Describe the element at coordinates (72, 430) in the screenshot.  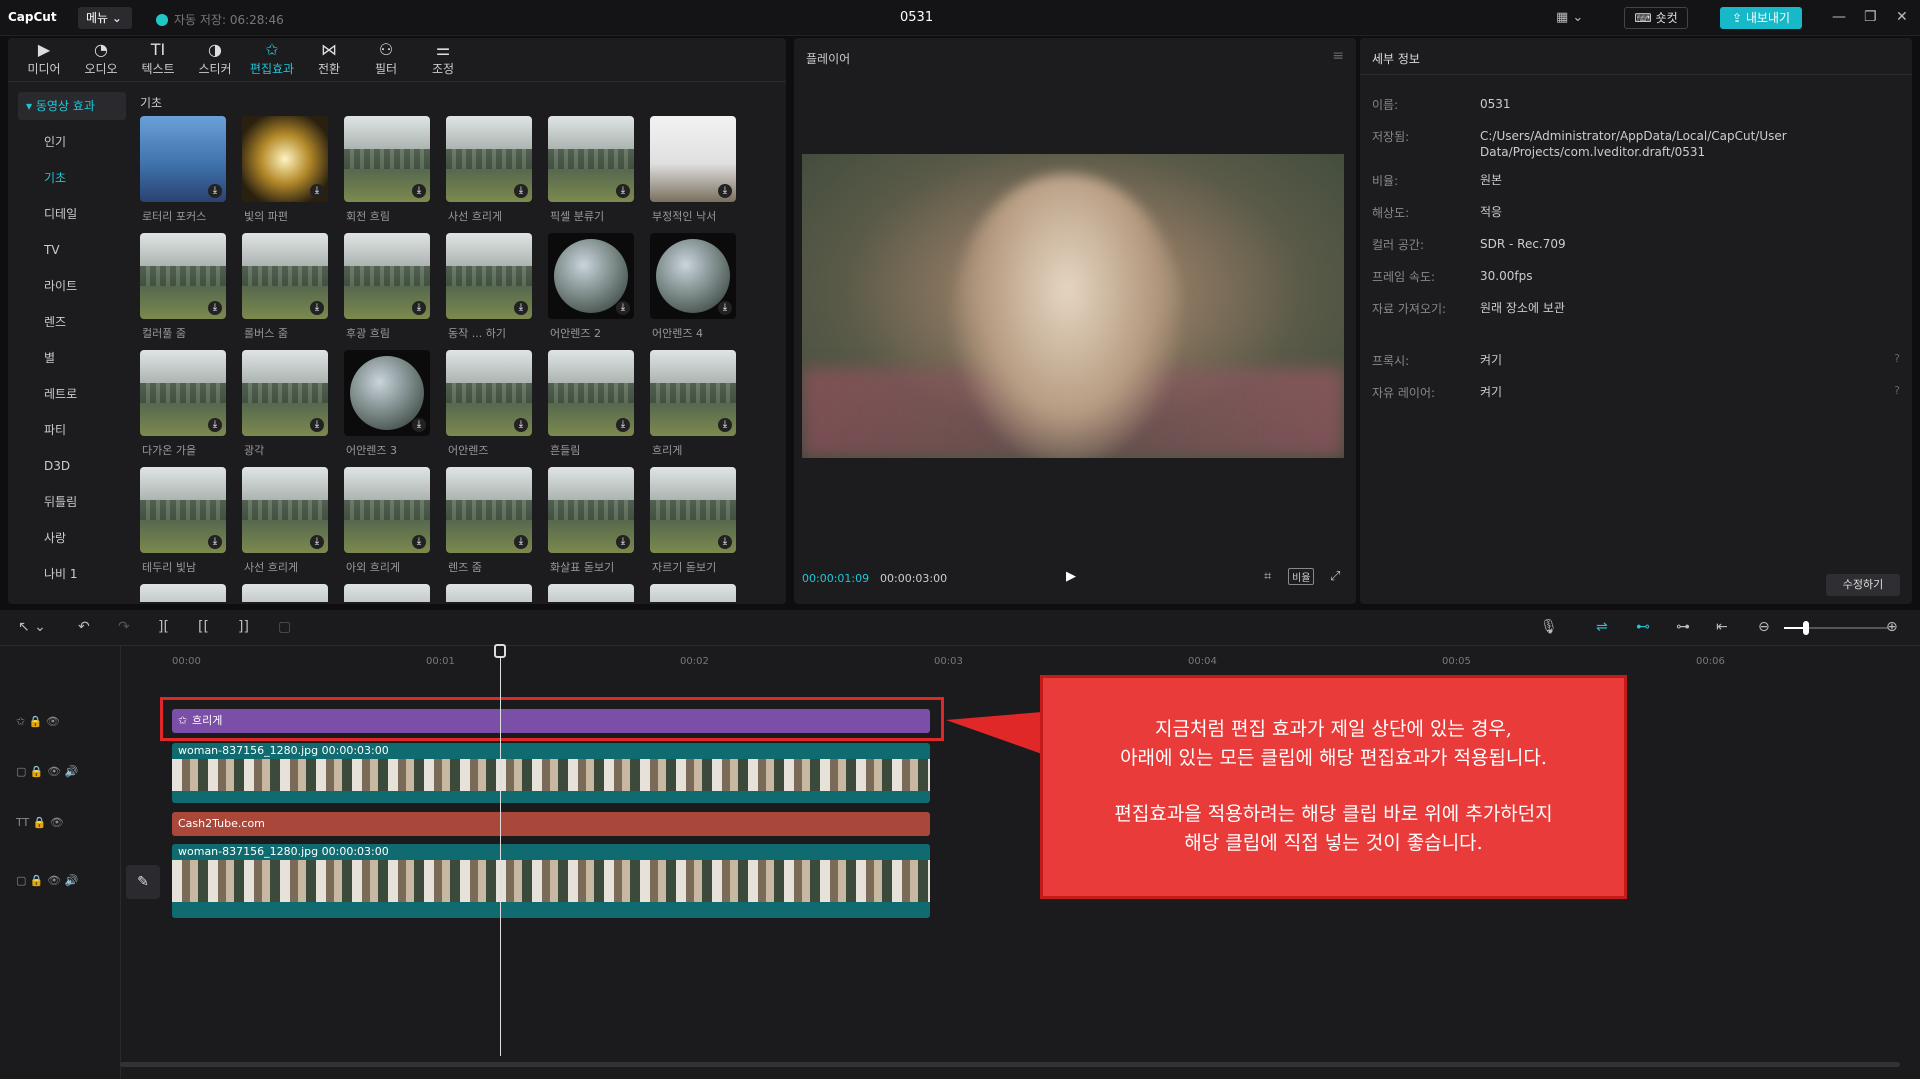
I see `category-item: 파티` at that location.